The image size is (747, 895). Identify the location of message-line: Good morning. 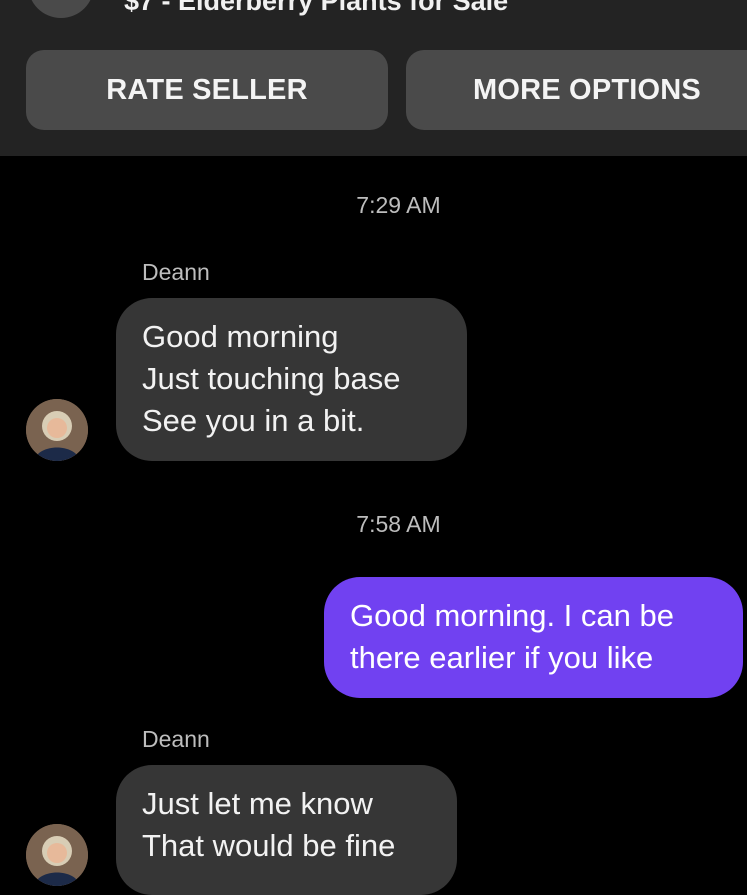
(240, 336).